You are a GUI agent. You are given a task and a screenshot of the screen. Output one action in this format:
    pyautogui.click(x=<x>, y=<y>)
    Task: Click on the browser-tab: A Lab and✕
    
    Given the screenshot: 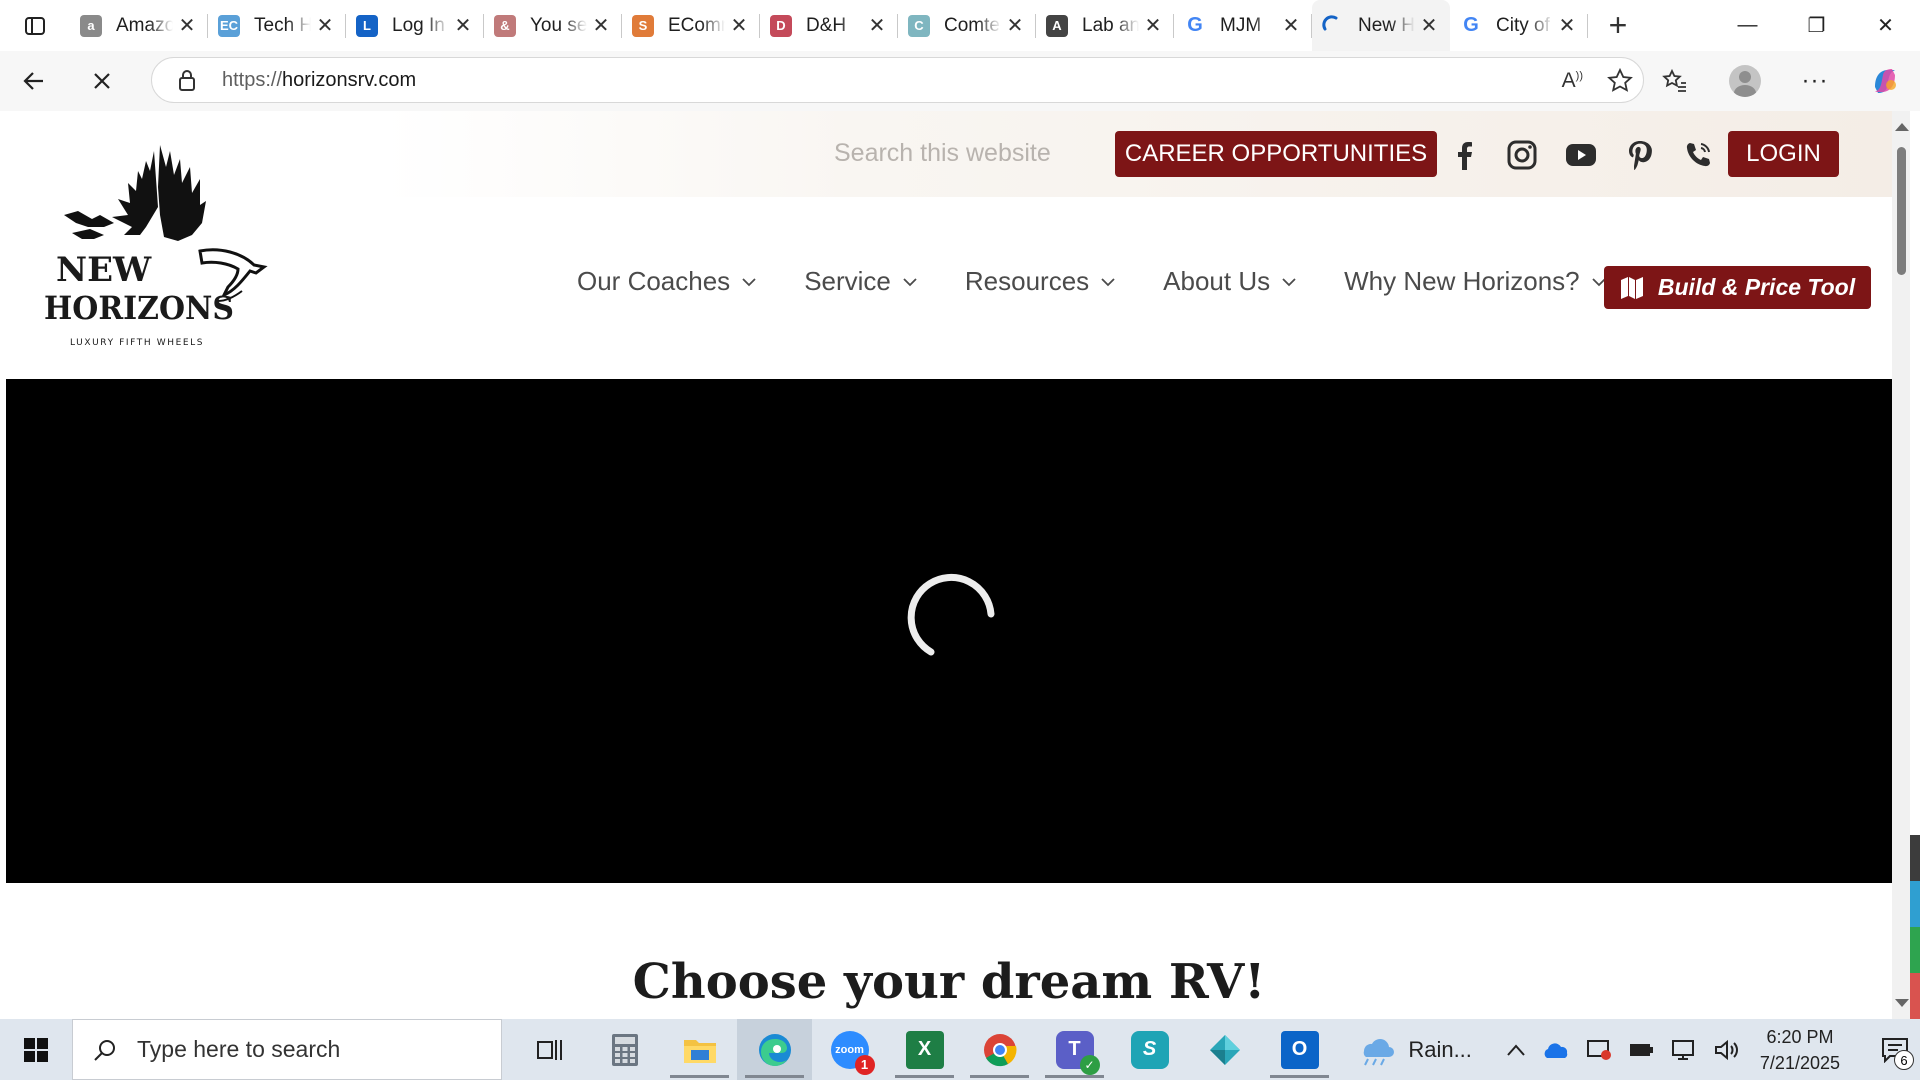 What is the action you would take?
    pyautogui.click(x=1105, y=25)
    